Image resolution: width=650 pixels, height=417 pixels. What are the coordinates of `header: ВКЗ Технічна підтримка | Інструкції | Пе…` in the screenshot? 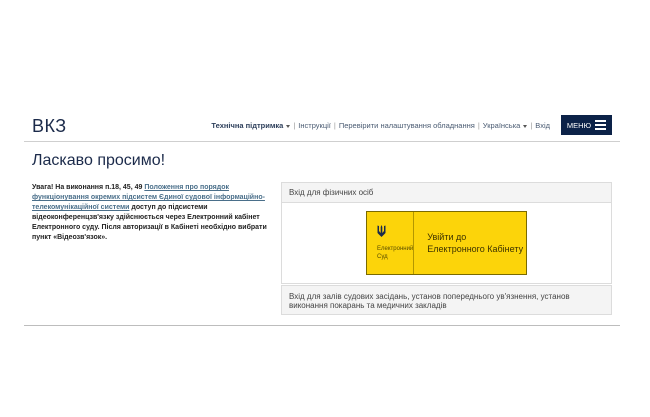 It's located at (322, 128).